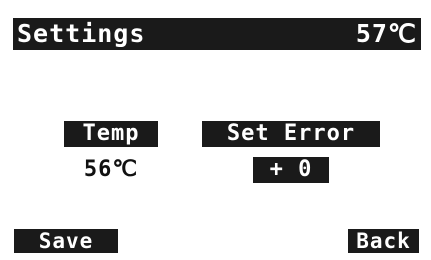 The image size is (431, 260). I want to click on current-temperature: 57℃, so click(386, 33).